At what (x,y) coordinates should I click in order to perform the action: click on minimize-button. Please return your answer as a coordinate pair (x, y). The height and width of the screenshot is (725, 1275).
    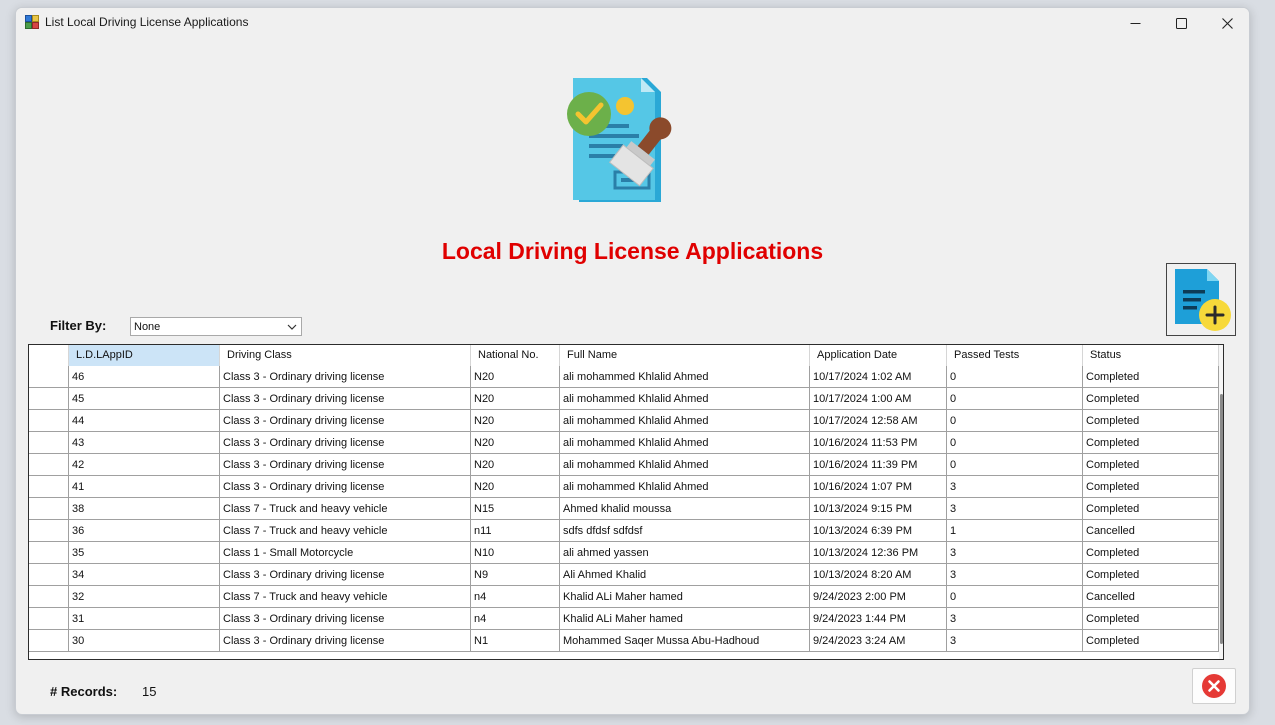
    Looking at the image, I should click on (1135, 23).